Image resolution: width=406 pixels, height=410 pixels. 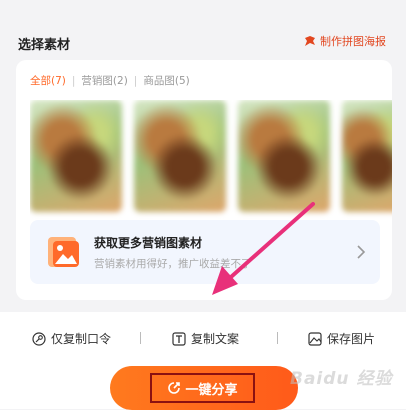 What do you see at coordinates (166, 80) in the screenshot?
I see `tab-product: 商品图(5)` at bounding box center [166, 80].